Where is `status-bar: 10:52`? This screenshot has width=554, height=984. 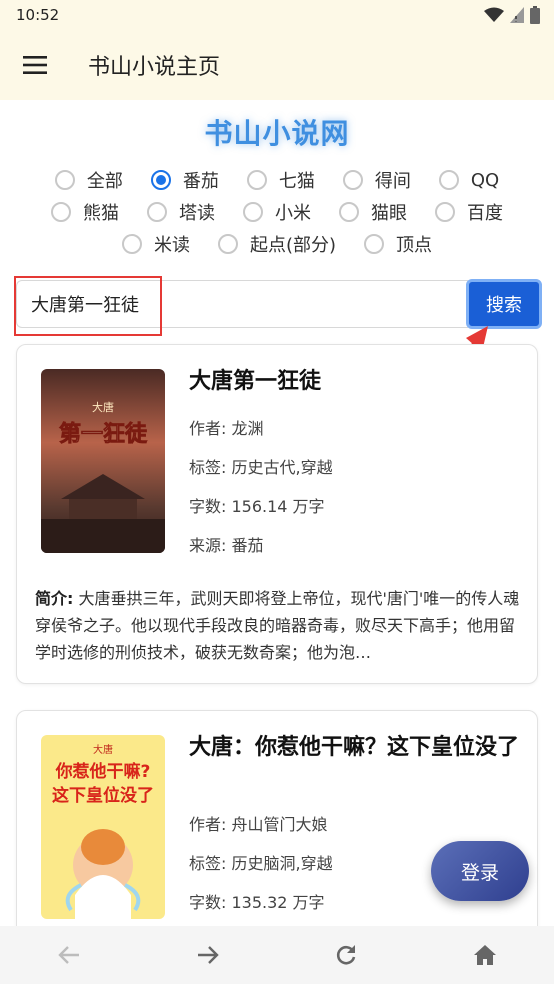
status-bar: 10:52 is located at coordinates (277, 15).